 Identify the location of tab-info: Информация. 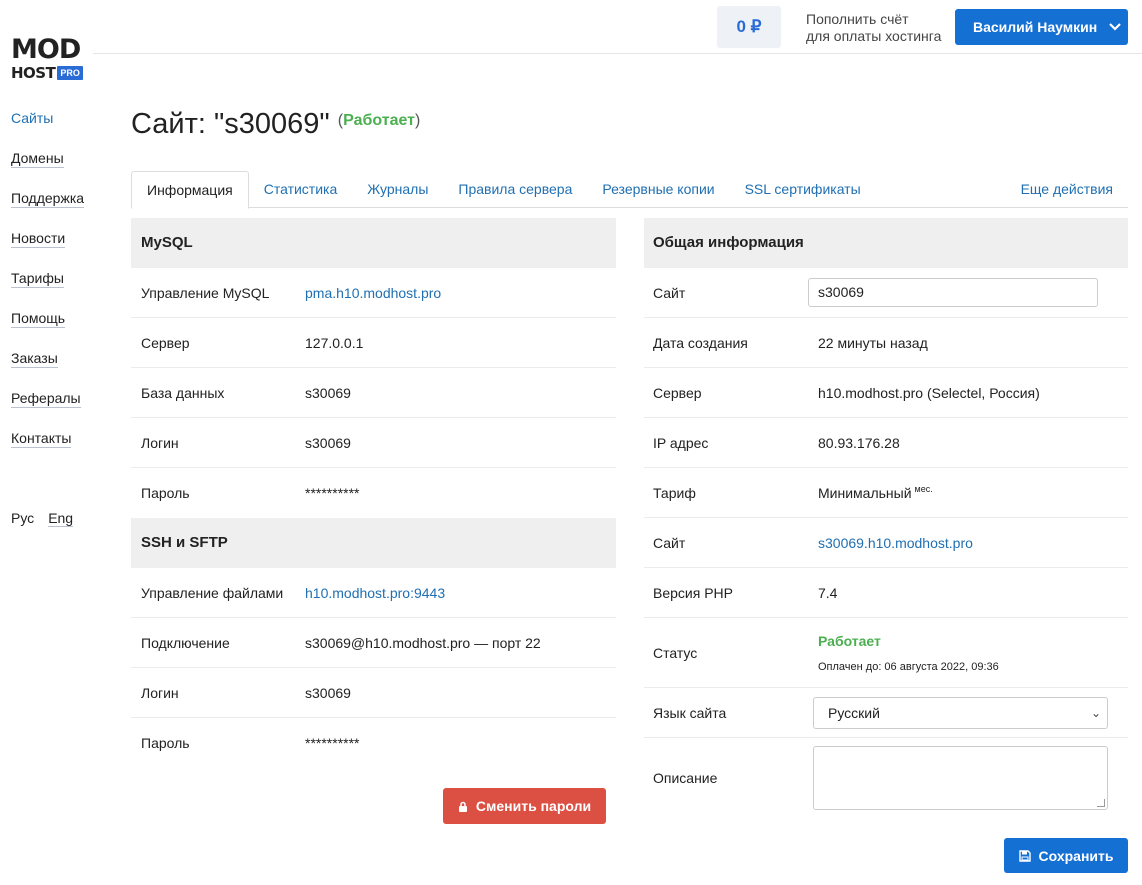
(190, 190).